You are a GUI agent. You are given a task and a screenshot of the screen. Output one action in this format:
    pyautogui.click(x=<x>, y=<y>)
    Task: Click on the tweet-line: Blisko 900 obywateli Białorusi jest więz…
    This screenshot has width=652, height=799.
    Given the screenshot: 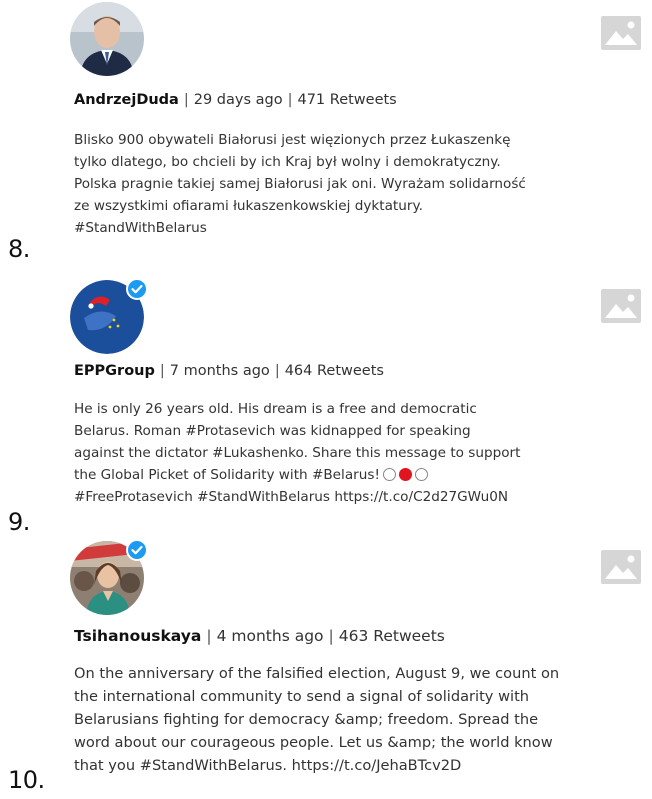 What is the action you would take?
    pyautogui.click(x=292, y=140)
    